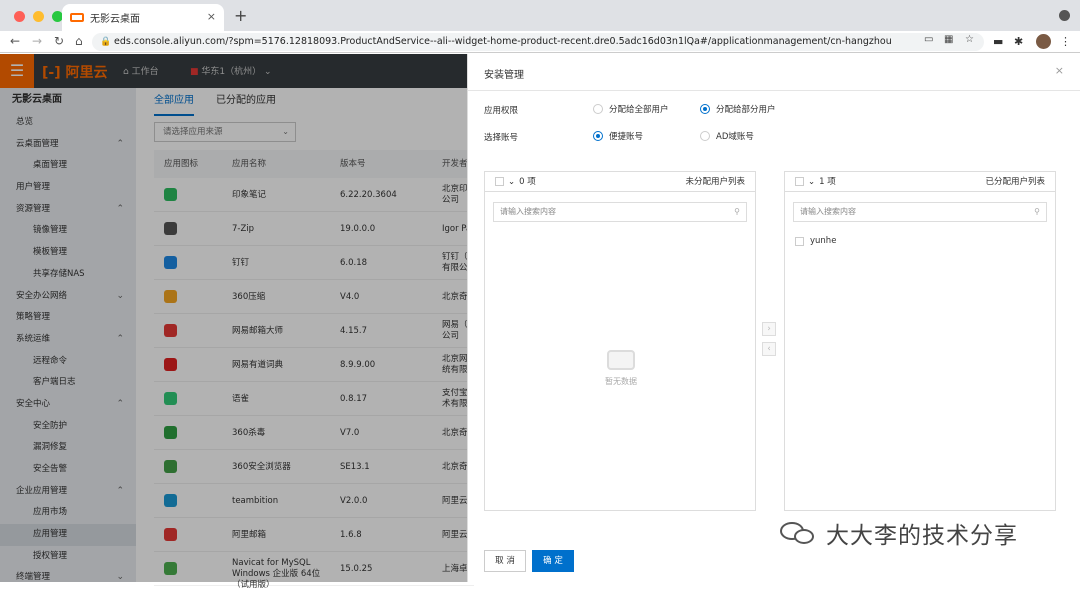 This screenshot has height=591, width=1080. What do you see at coordinates (540, 15) in the screenshot?
I see `browser-tab-strip: 无影云桌面 × +` at bounding box center [540, 15].